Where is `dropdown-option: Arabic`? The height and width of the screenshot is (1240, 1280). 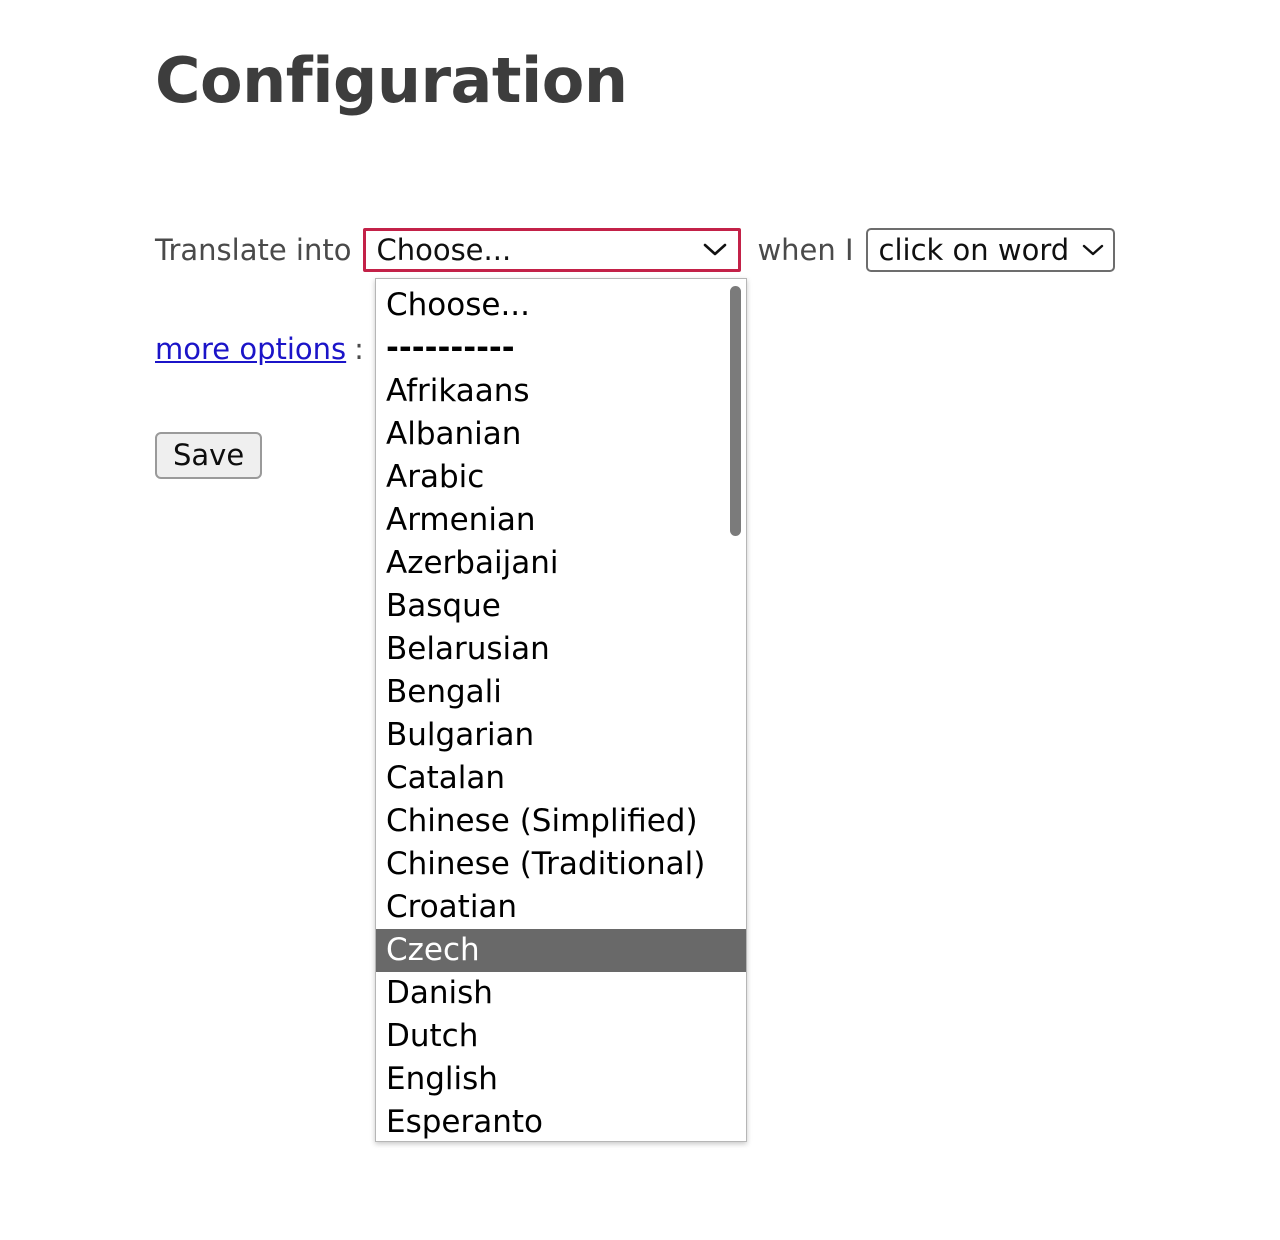
dropdown-option: Arabic is located at coordinates (561, 477).